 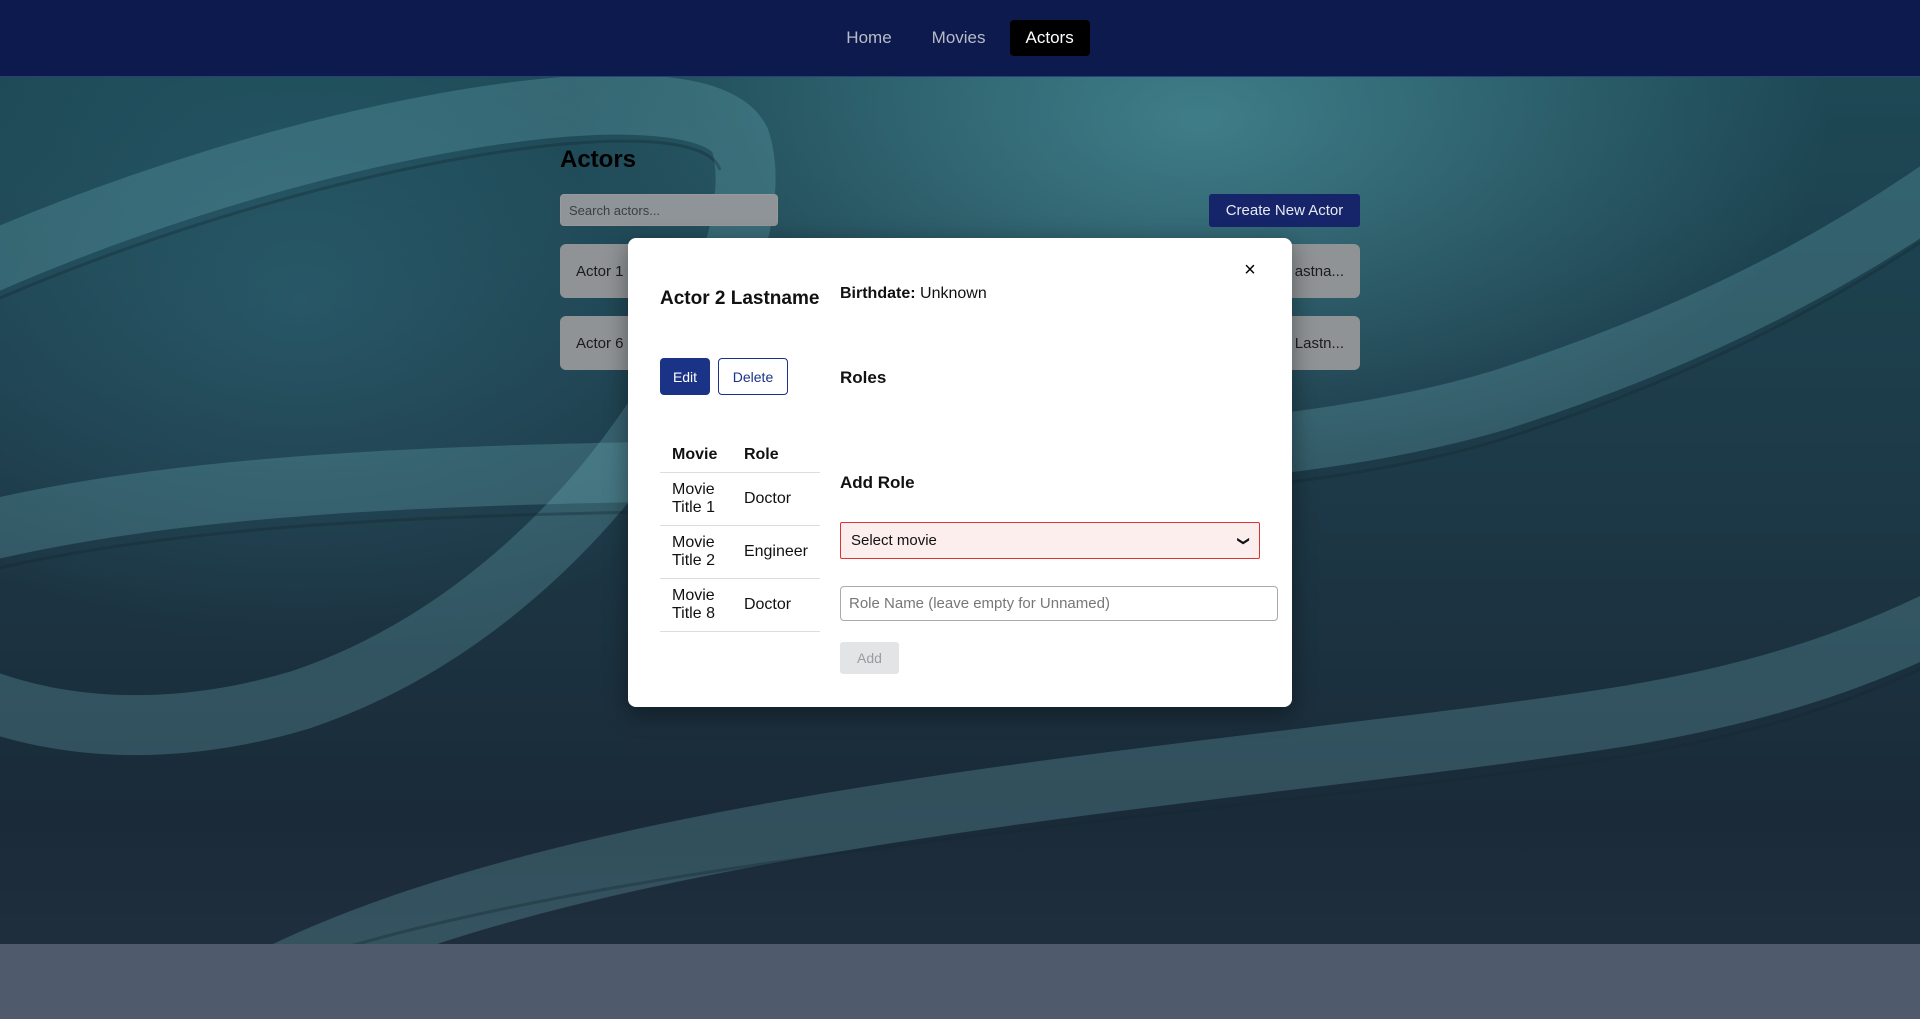 What do you see at coordinates (1050, 540) in the screenshot?
I see `movie-select: Select movie ❯` at bounding box center [1050, 540].